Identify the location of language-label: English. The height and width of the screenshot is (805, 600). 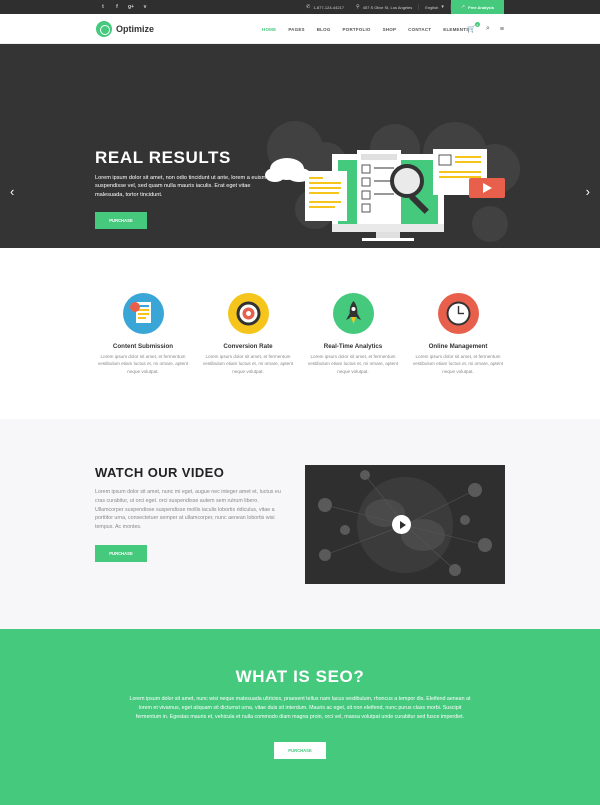
(432, 7).